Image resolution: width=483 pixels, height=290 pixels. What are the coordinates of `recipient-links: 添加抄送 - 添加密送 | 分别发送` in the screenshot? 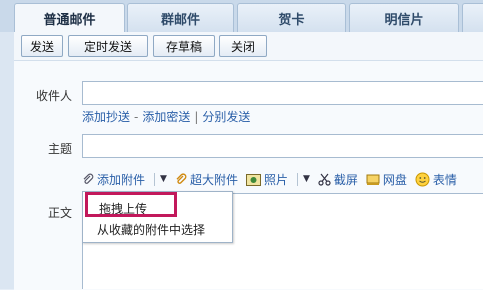 It's located at (166, 116).